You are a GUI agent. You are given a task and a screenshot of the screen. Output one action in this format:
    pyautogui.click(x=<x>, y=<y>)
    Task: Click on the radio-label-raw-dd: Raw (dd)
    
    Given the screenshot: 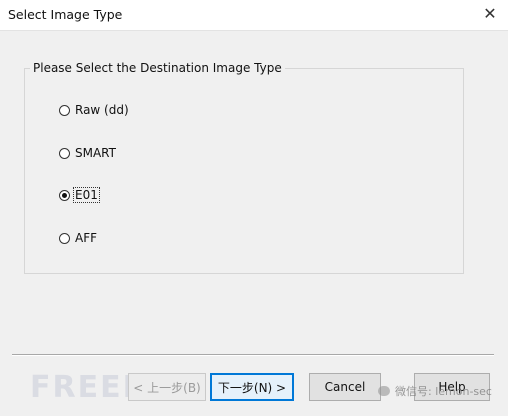 What is the action you would take?
    pyautogui.click(x=102, y=110)
    